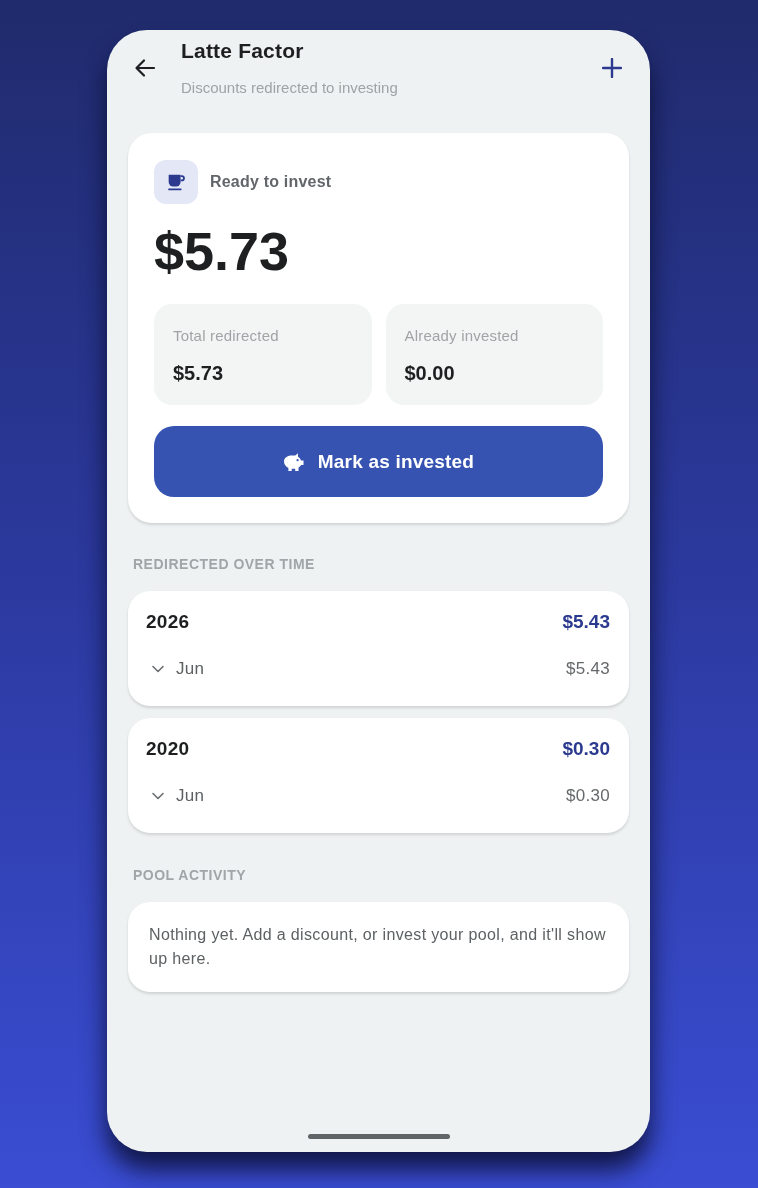 This screenshot has height=1188, width=758. I want to click on add-icon, so click(612, 68).